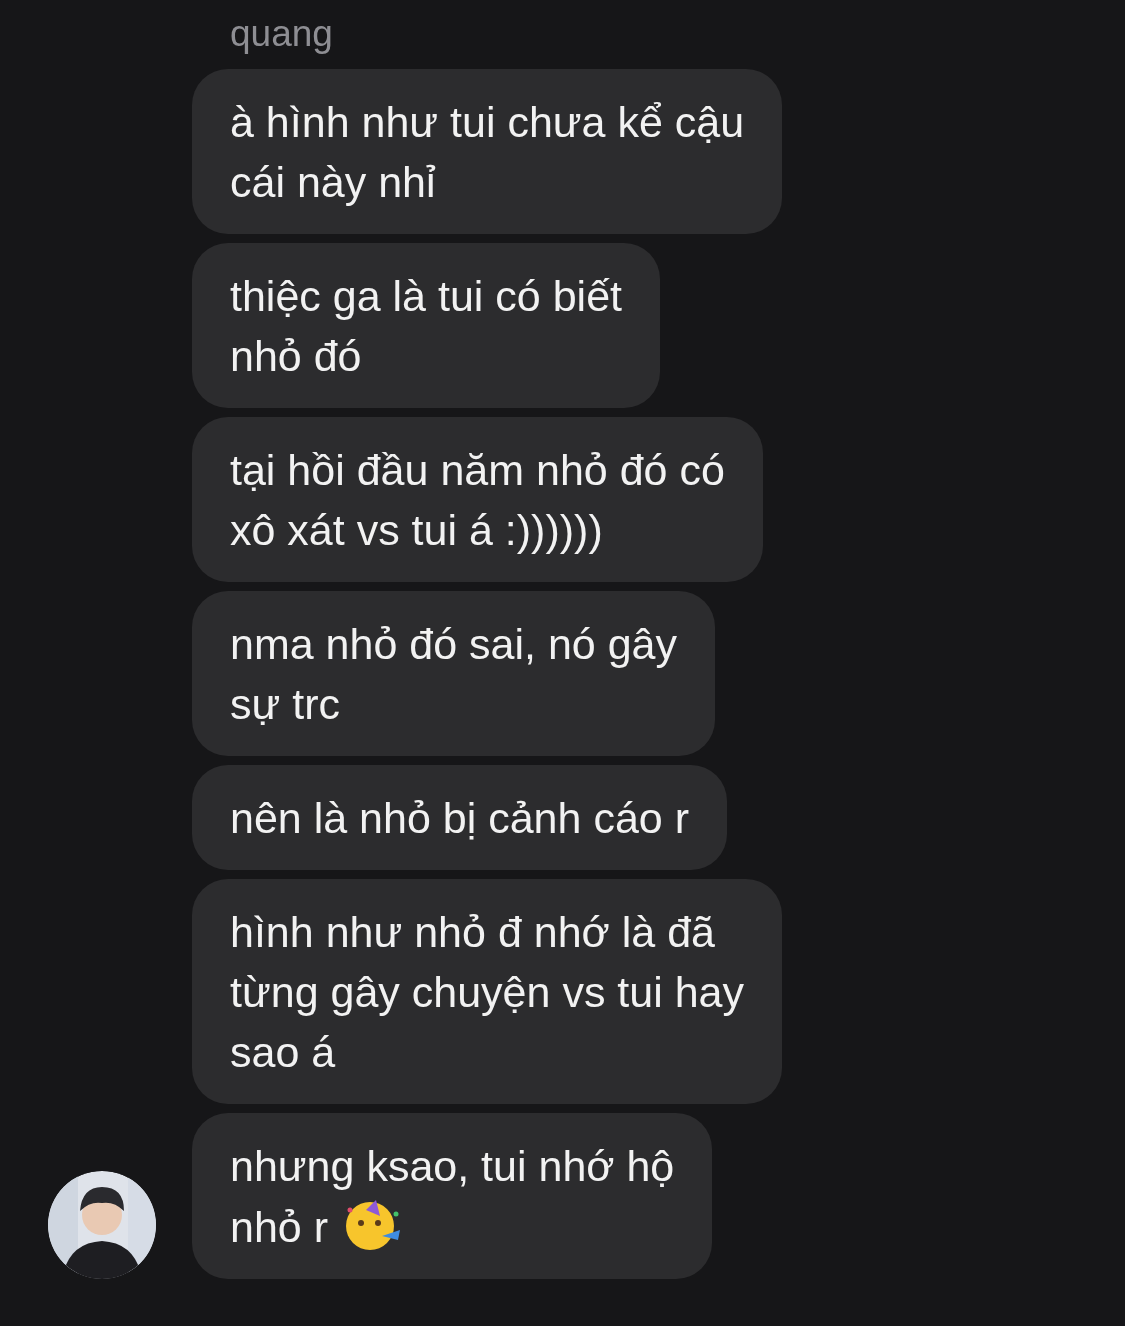 This screenshot has width=1125, height=1326. What do you see at coordinates (282, 34) in the screenshot?
I see `sender-name: quang` at bounding box center [282, 34].